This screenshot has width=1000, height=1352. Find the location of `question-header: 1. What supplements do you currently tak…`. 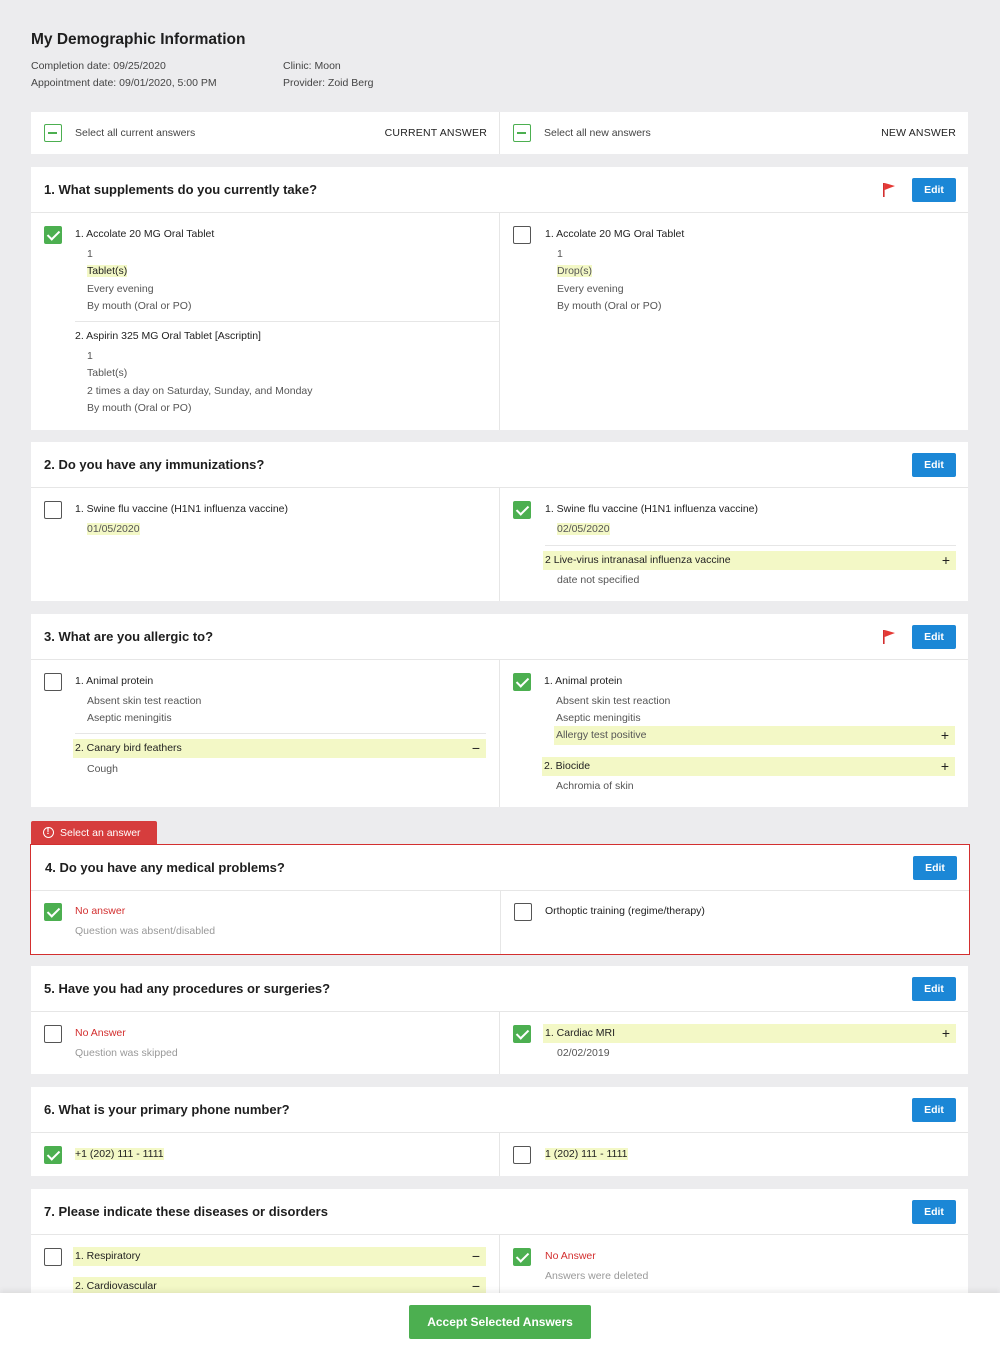

question-header: 1. What supplements do you currently tak… is located at coordinates (499, 190).